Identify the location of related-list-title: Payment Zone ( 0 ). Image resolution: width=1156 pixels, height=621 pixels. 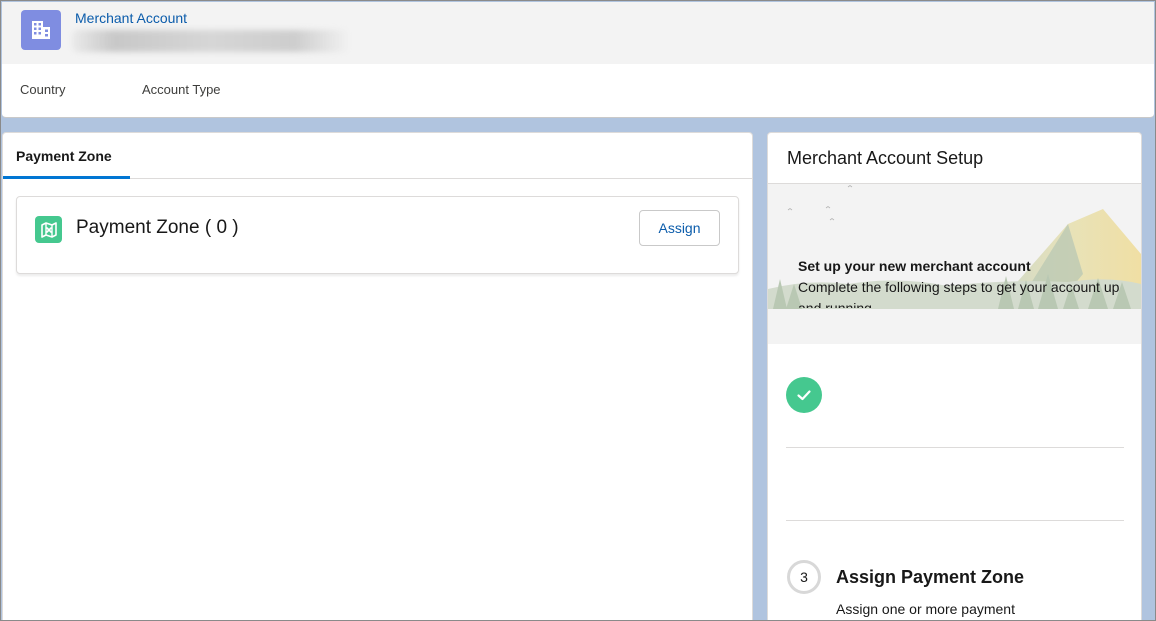
(157, 227).